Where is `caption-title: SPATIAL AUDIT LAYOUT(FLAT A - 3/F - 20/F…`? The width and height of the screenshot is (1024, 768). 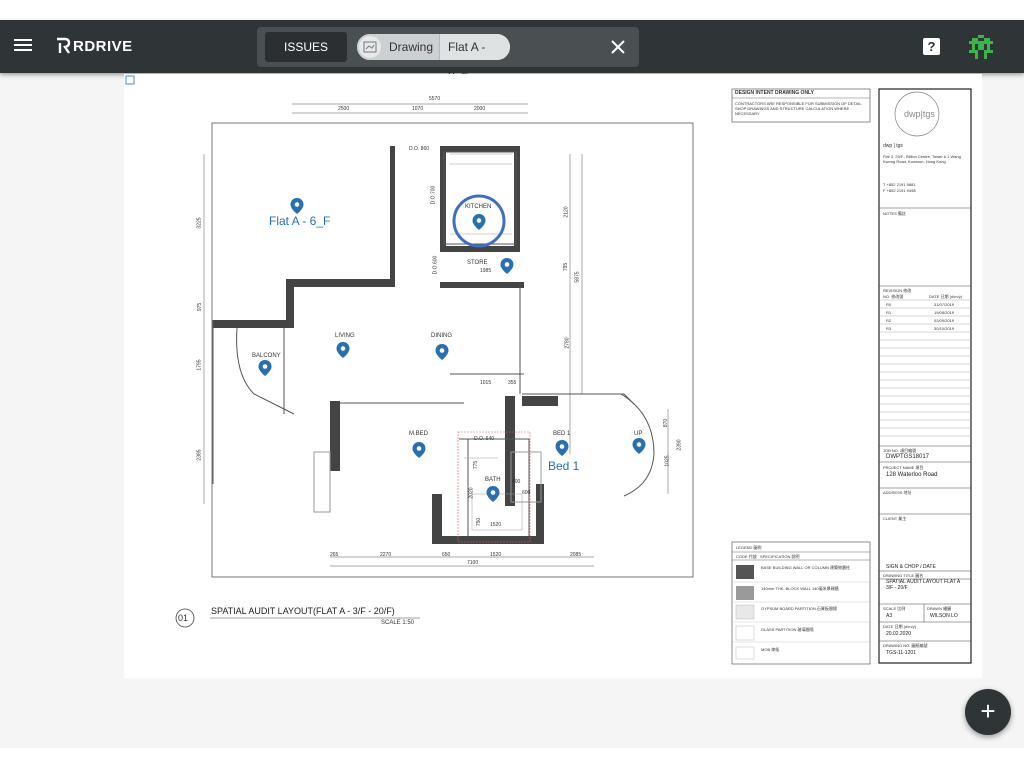
caption-title: SPATIAL AUDIT LAYOUT(FLAT A - 3/F - 20/F… is located at coordinates (303, 611).